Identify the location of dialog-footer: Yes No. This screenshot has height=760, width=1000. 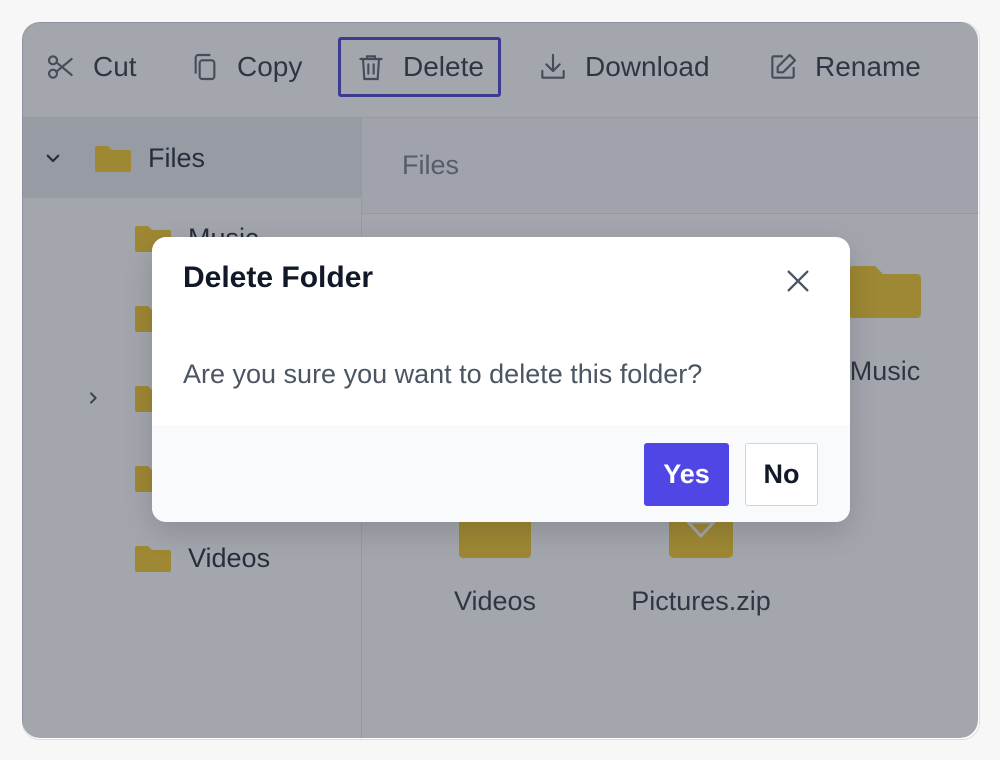
(501, 473).